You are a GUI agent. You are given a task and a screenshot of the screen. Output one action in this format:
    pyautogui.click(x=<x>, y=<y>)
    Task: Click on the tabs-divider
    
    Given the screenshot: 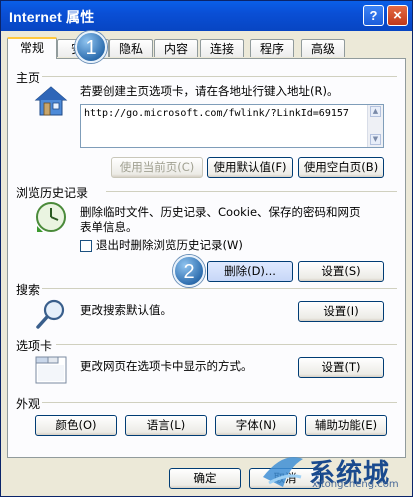 What is the action you would take?
    pyautogui.click(x=226, y=344)
    